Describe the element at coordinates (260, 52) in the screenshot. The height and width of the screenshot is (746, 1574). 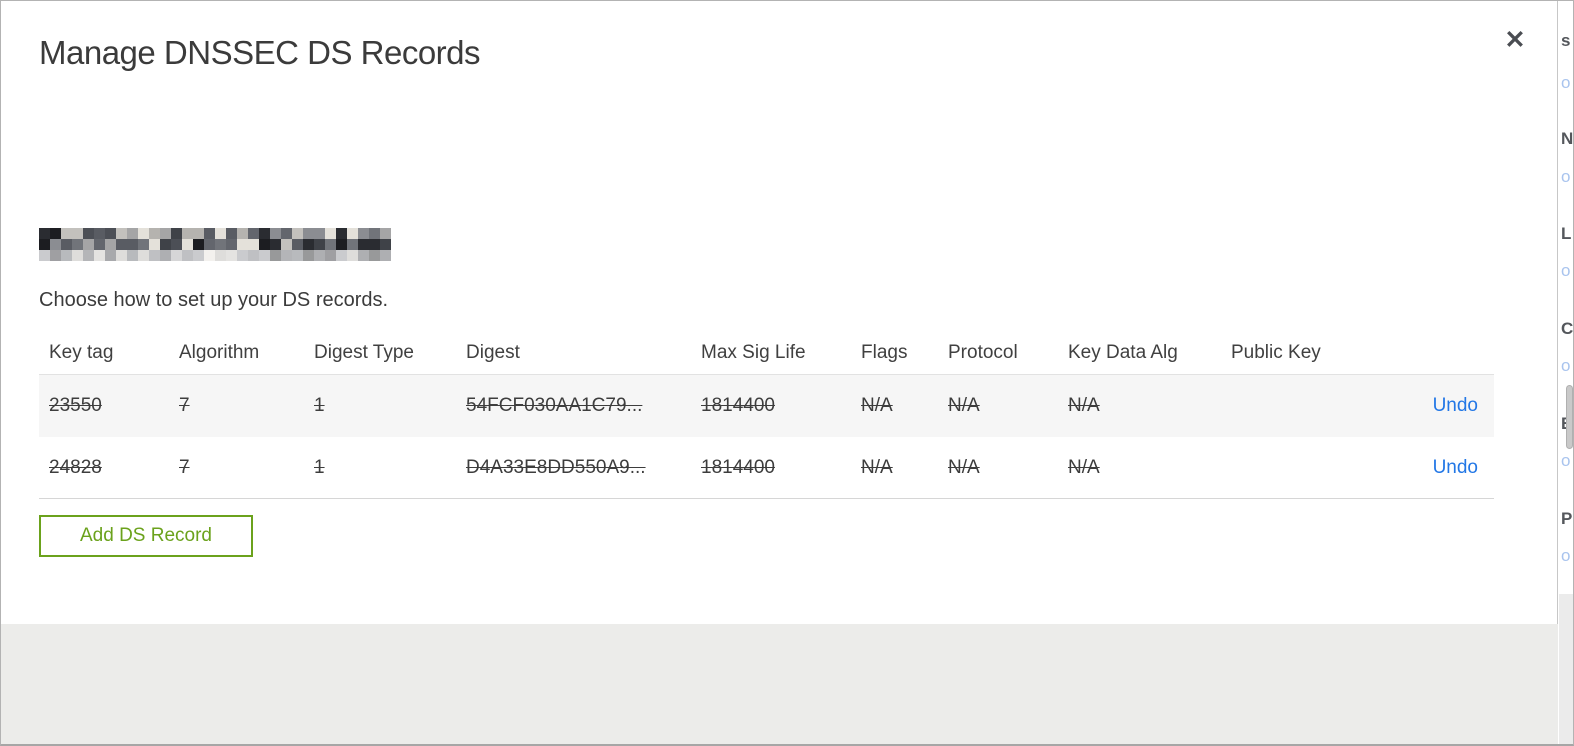
I see `dialog-title: Manage DNSSEC DS Records` at that location.